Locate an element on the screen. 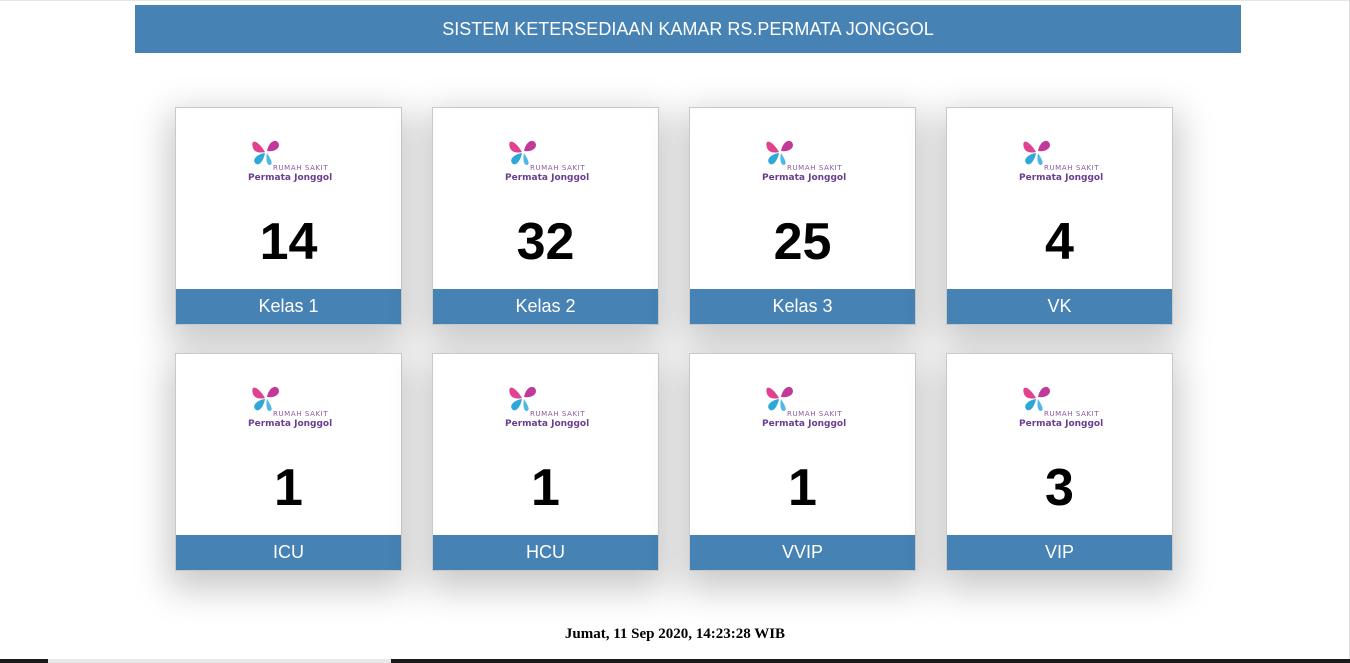 The height and width of the screenshot is (663, 1350). room-label: Kelas 2 is located at coordinates (545, 306).